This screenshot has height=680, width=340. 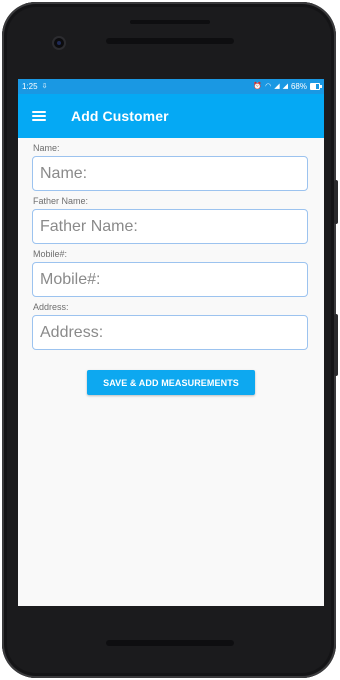 I want to click on status-time: 1:25, so click(x=30, y=86).